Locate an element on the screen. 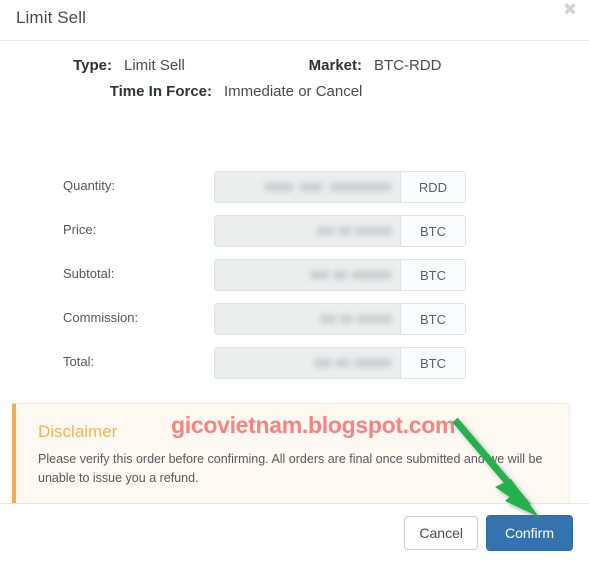 The height and width of the screenshot is (562, 589). page-title: Limit Sell is located at coordinates (51, 17).